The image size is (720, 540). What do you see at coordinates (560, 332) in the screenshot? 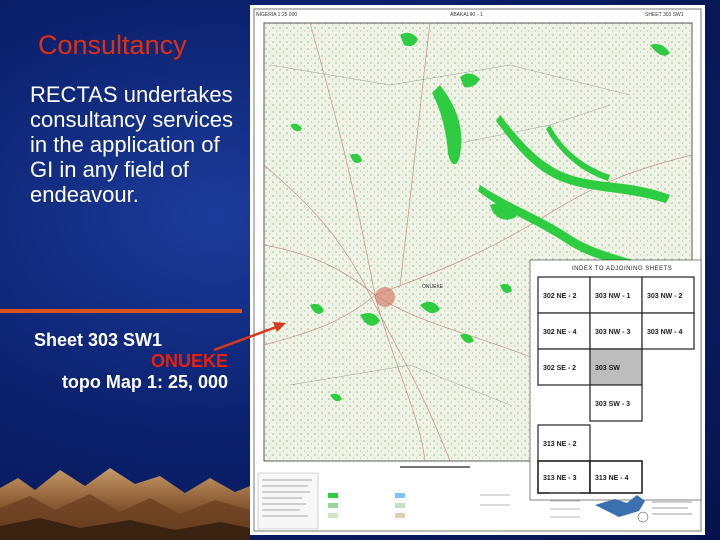
I see `index-cell: 302 NE - 4` at bounding box center [560, 332].